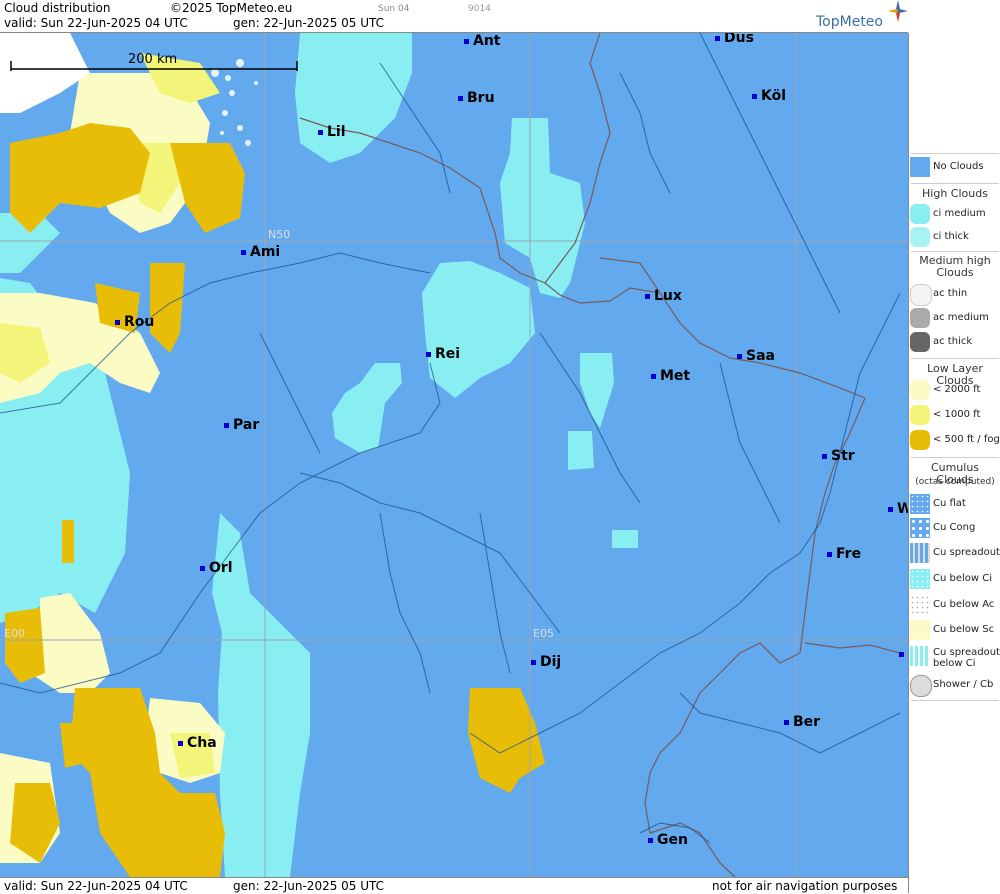 This screenshot has height=894, width=1000. What do you see at coordinates (955, 193) in the screenshot?
I see `legend-section-title: High Clouds` at bounding box center [955, 193].